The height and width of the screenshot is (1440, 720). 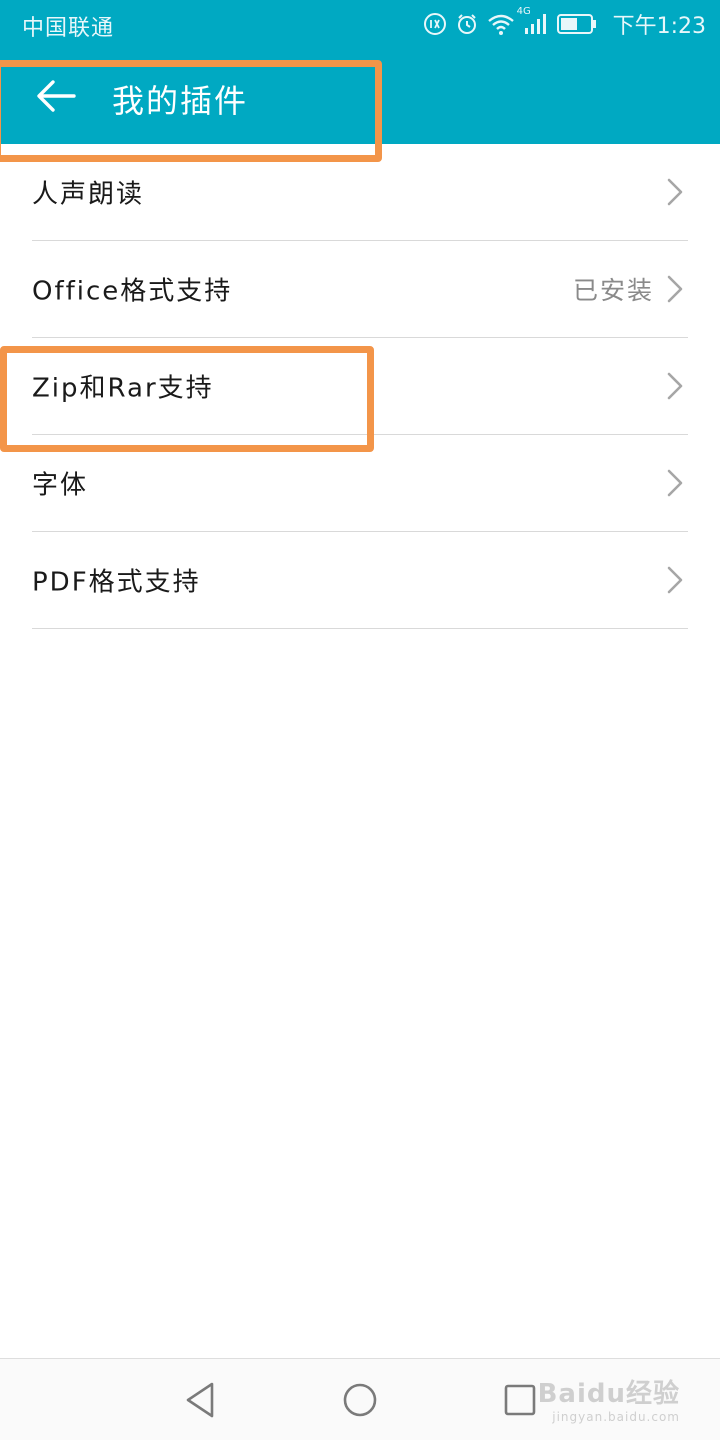 I want to click on plugin-item-pdf-support: PDF格式支持, so click(x=360, y=580).